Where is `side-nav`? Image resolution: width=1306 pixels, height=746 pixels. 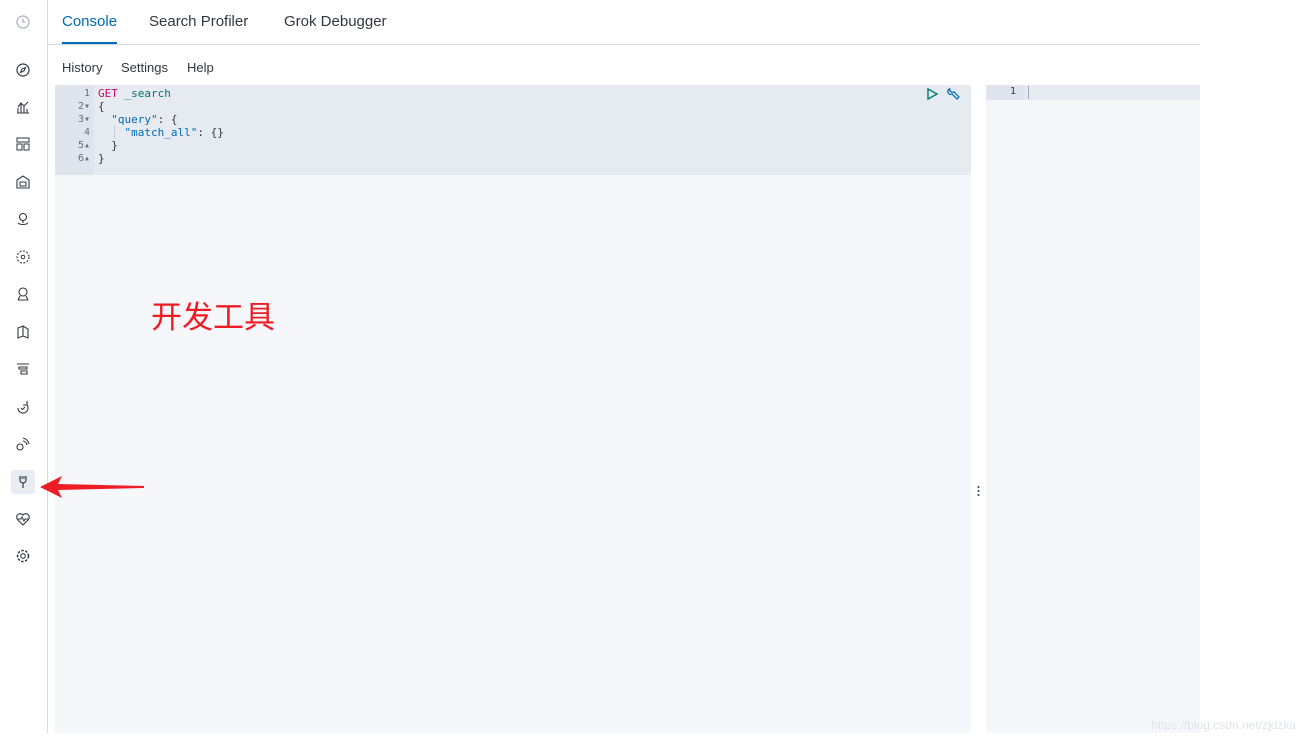
side-nav is located at coordinates (24, 366).